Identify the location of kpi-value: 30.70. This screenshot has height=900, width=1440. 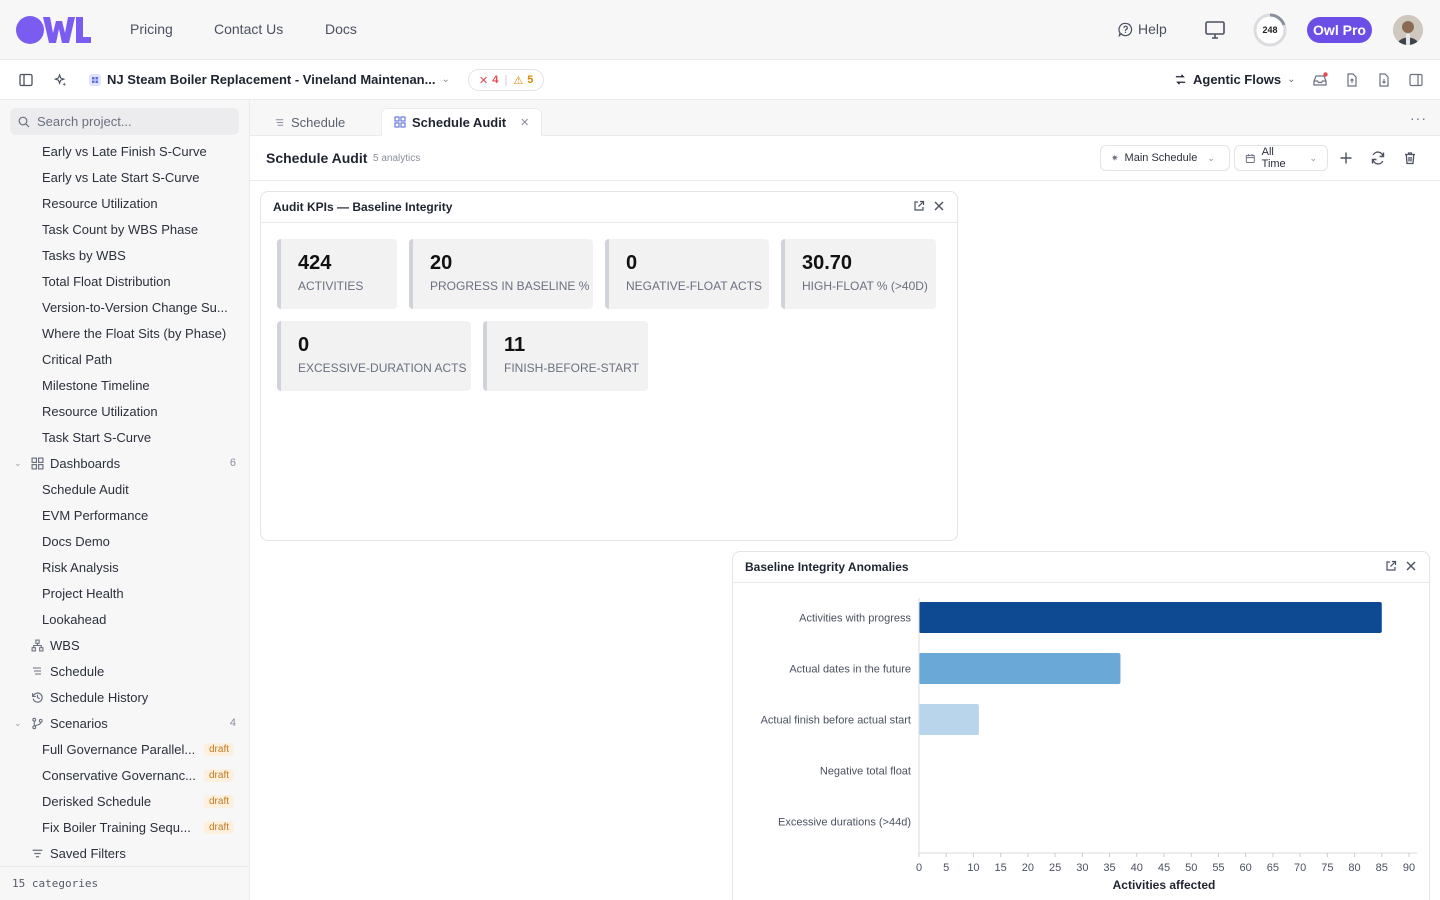
(827, 263).